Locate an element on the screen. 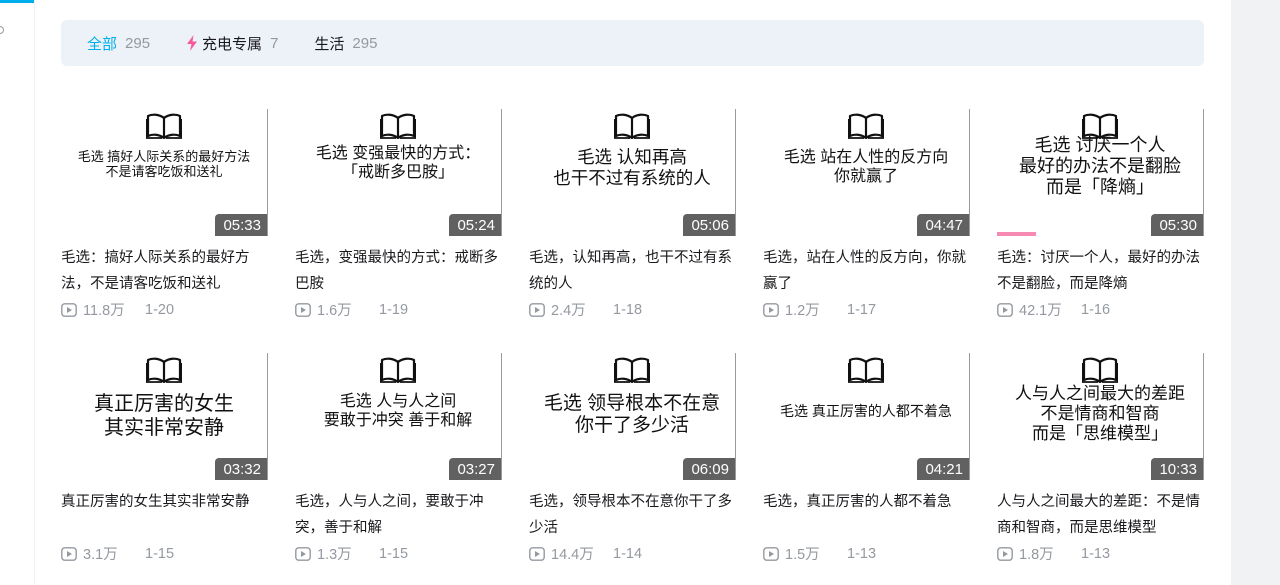 This screenshot has width=1280, height=585. video-title: 毛选，变强最快的方式：戒断多巴胺 is located at coordinates (398, 271).